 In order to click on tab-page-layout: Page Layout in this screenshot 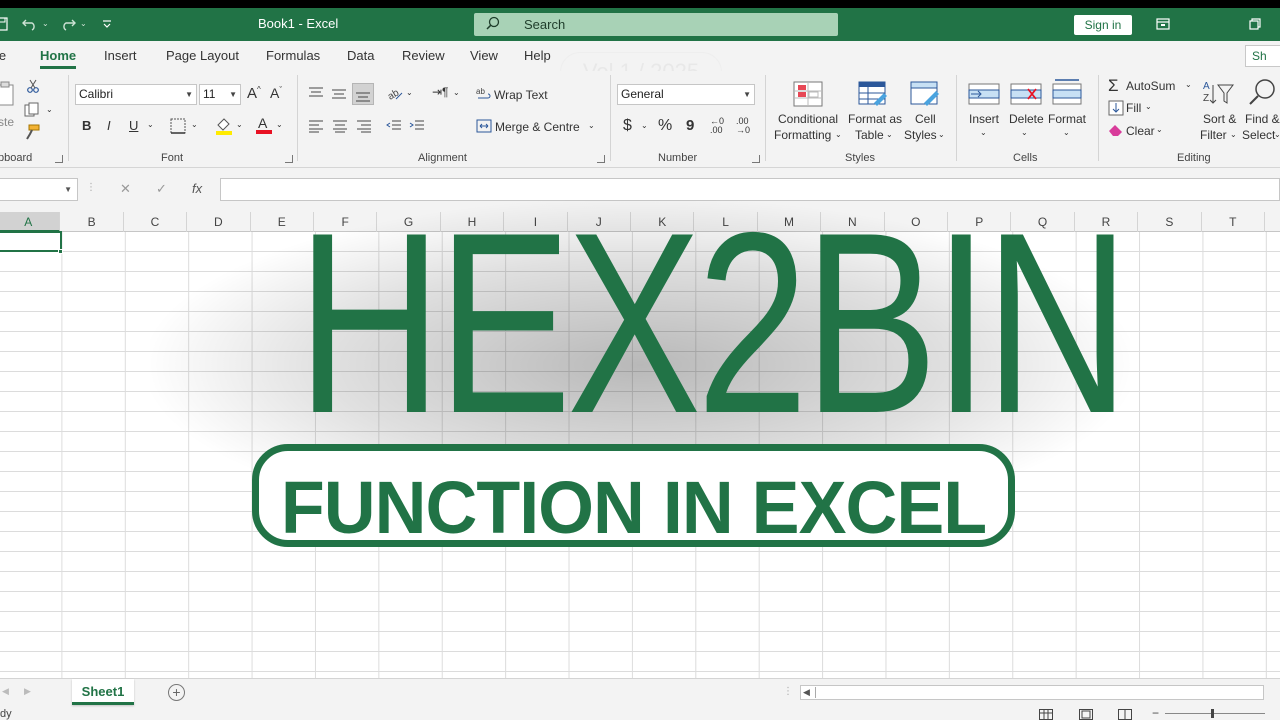, I will do `click(202, 55)`.